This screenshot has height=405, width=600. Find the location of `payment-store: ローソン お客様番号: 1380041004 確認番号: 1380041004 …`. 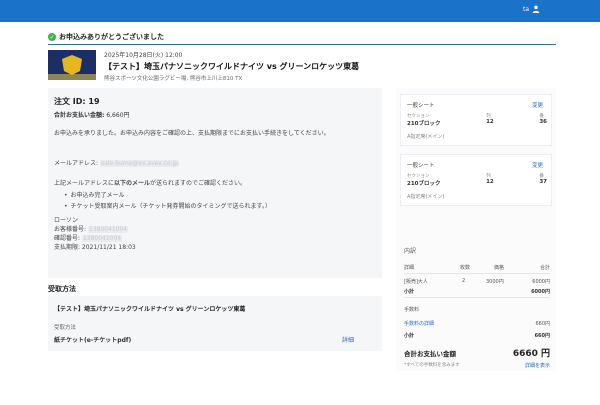

payment-store: ローソン お客様番号: 1380041004 確認番号: 1380041004 … is located at coordinates (95, 234).